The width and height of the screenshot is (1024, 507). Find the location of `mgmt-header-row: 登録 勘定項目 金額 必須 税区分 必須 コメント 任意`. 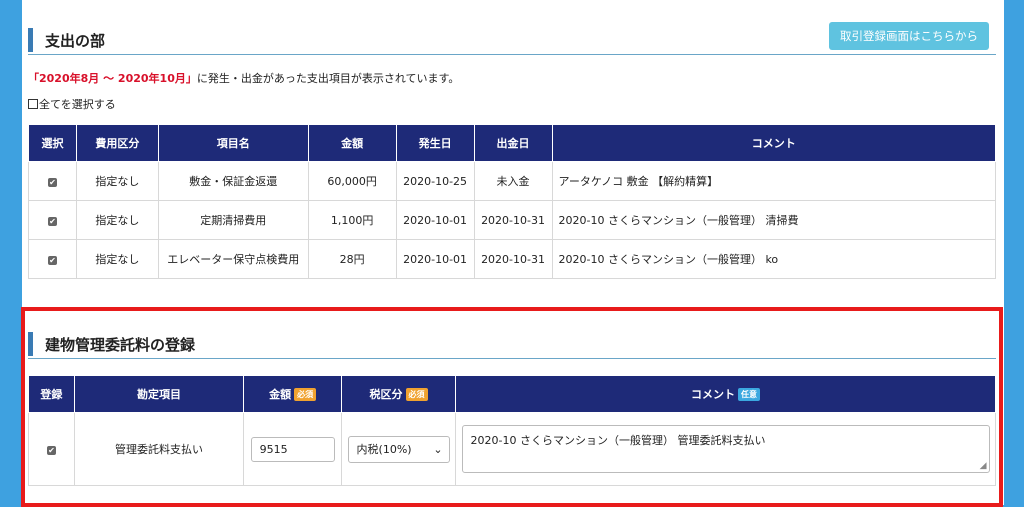

mgmt-header-row: 登録 勘定項目 金額 必須 税区分 必須 コメント 任意 is located at coordinates (512, 394).